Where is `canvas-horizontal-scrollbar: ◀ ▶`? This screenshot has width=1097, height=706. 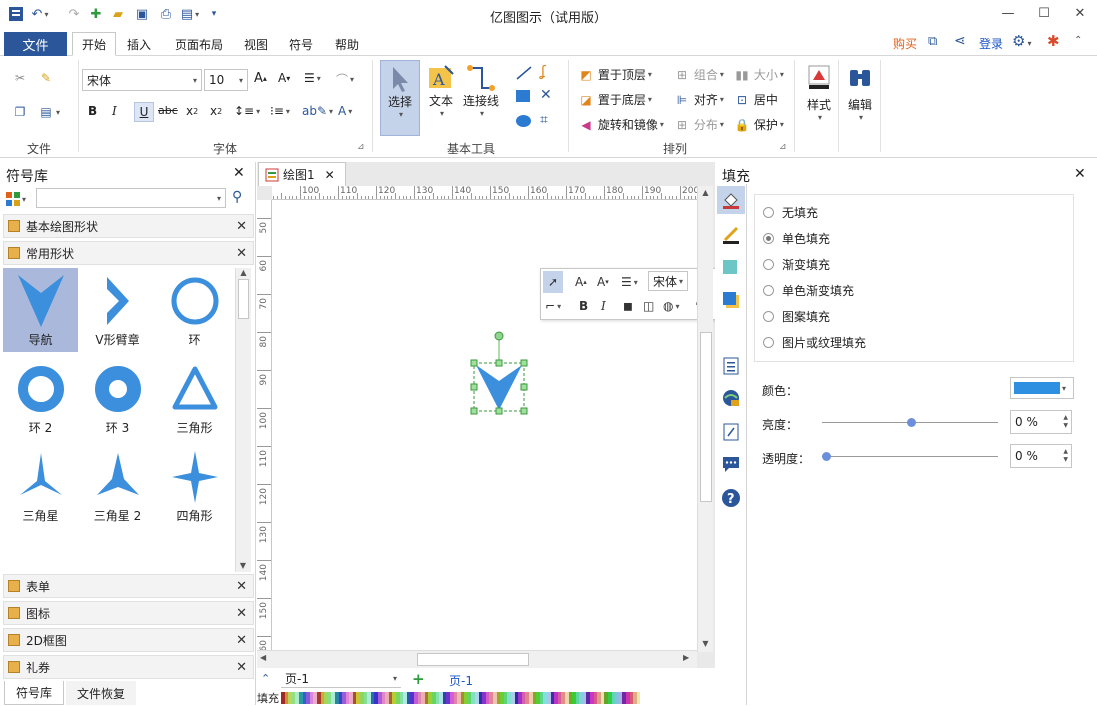
canvas-horizontal-scrollbar: ◀ ▶ is located at coordinates (477, 659).